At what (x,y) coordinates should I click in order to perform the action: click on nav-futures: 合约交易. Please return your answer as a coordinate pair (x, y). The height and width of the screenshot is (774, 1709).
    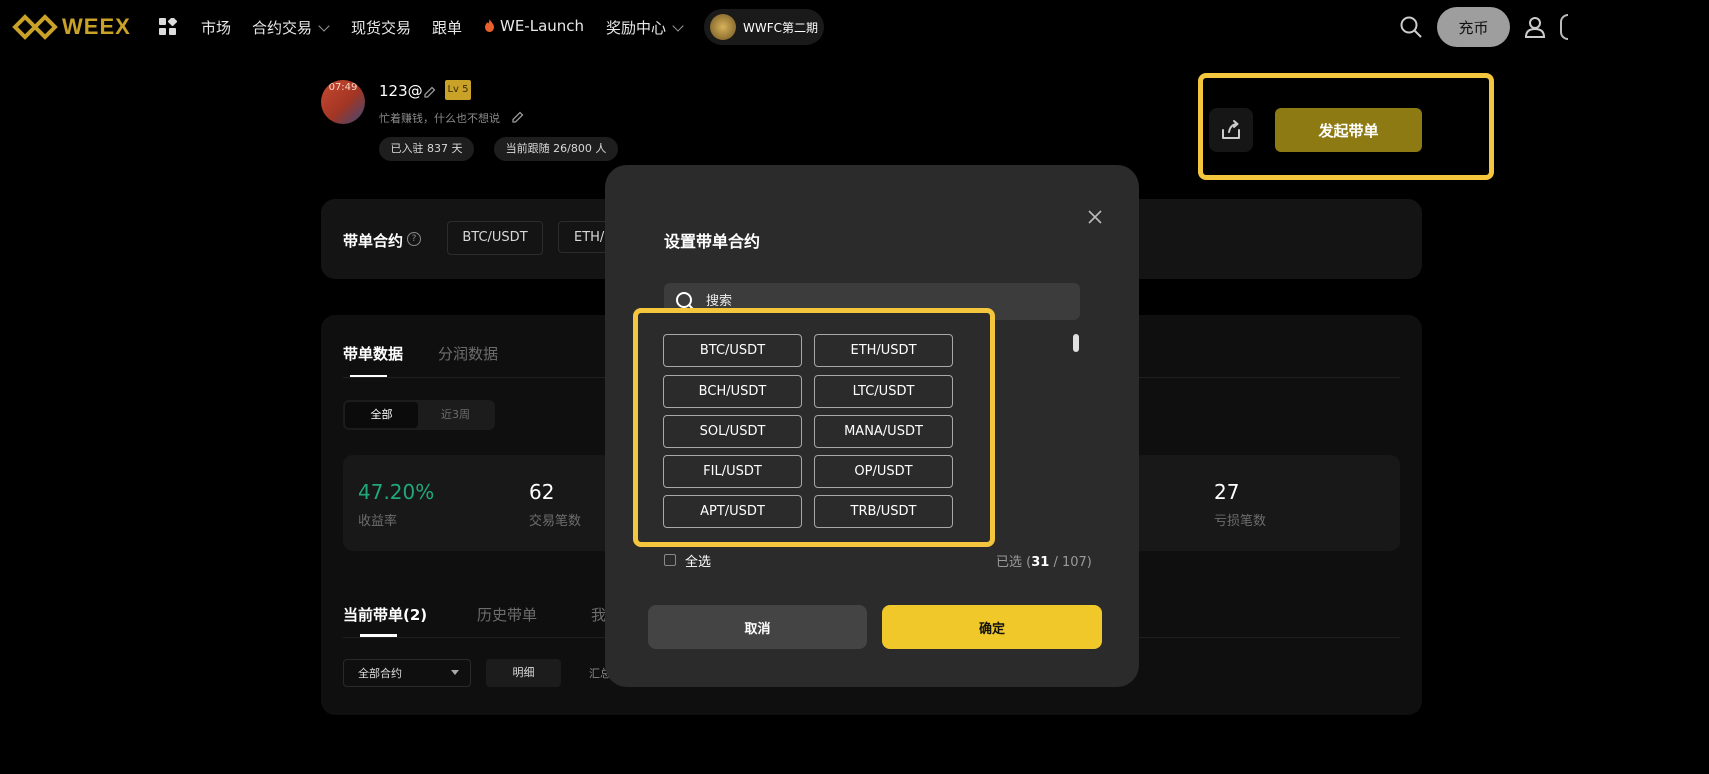
    Looking at the image, I should click on (291, 27).